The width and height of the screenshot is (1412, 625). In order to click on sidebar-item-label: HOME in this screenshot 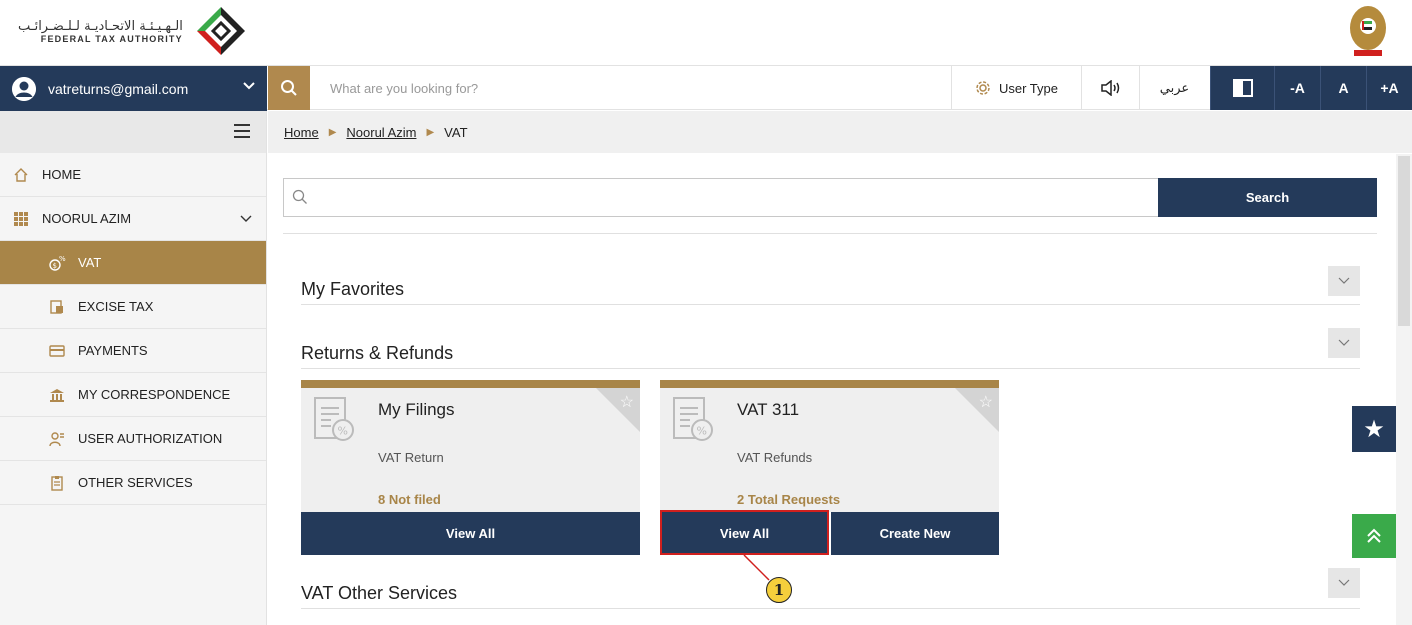, I will do `click(61, 174)`.